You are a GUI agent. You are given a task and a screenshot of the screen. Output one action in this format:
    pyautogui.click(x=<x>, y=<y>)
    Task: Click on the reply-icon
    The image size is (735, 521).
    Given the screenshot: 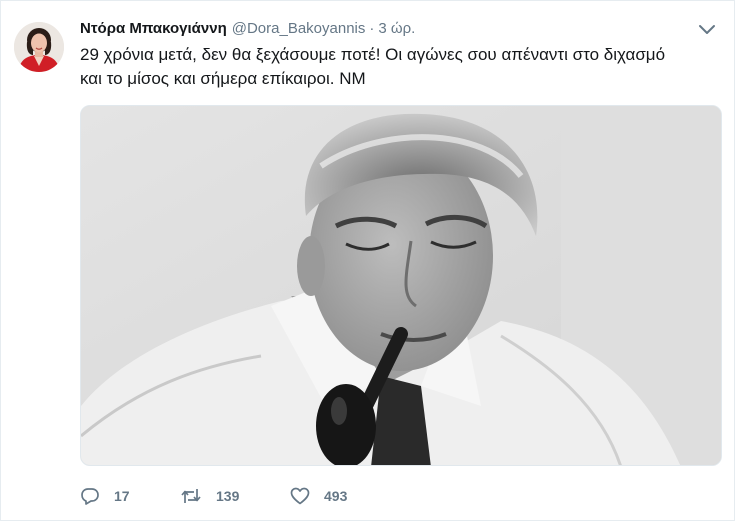 What is the action you would take?
    pyautogui.click(x=90, y=496)
    